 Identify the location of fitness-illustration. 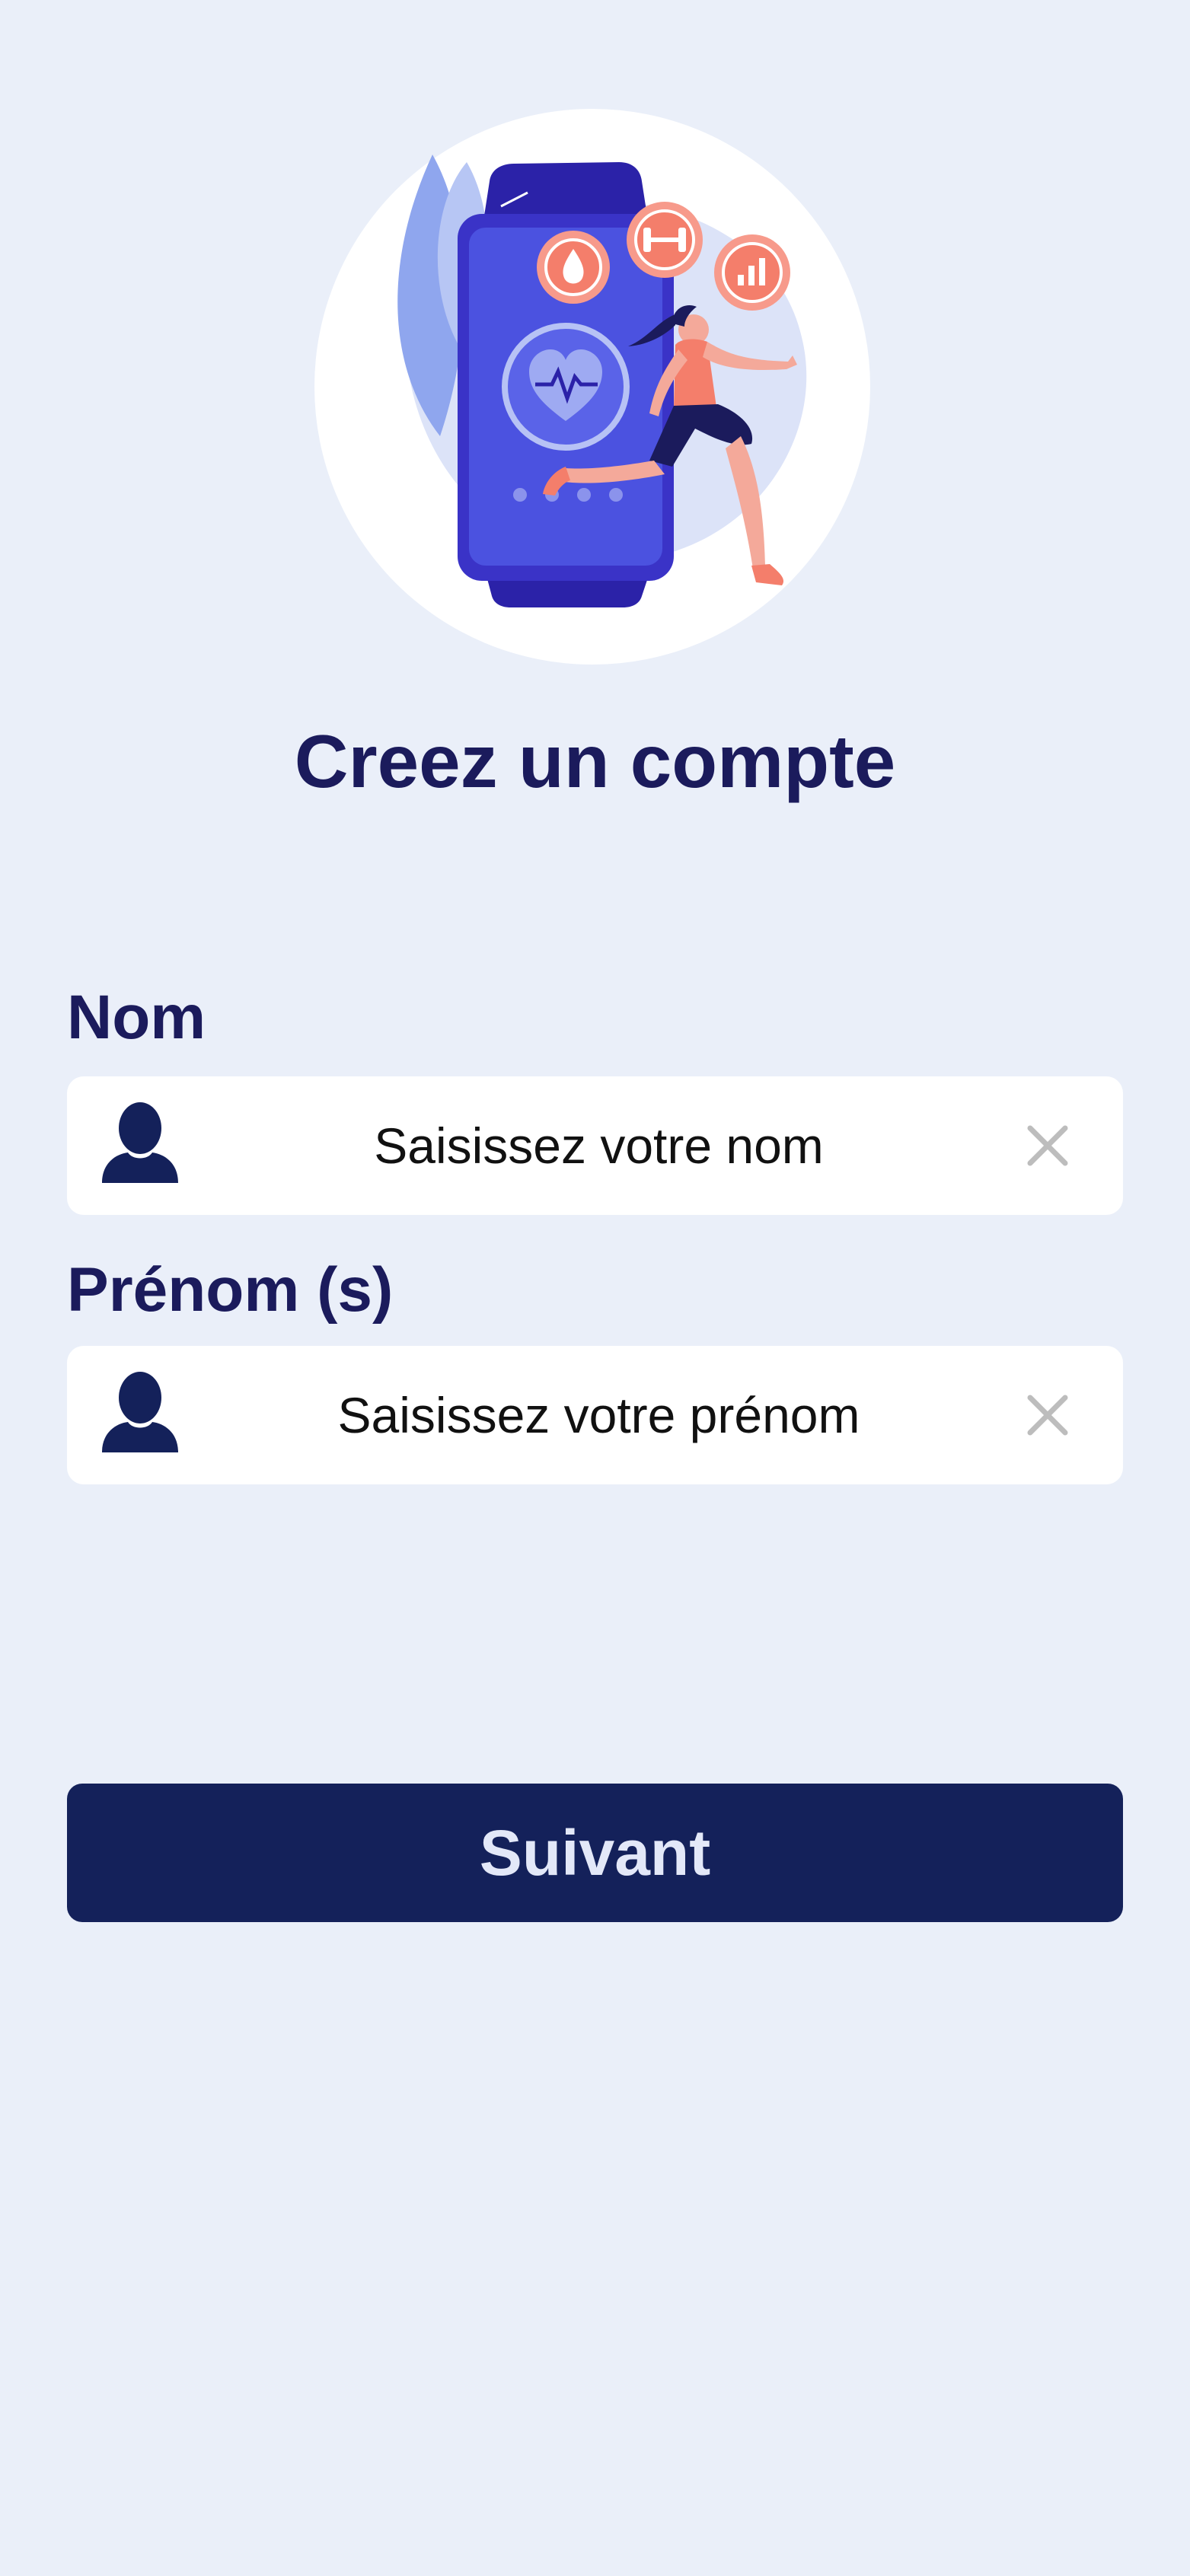
(592, 387).